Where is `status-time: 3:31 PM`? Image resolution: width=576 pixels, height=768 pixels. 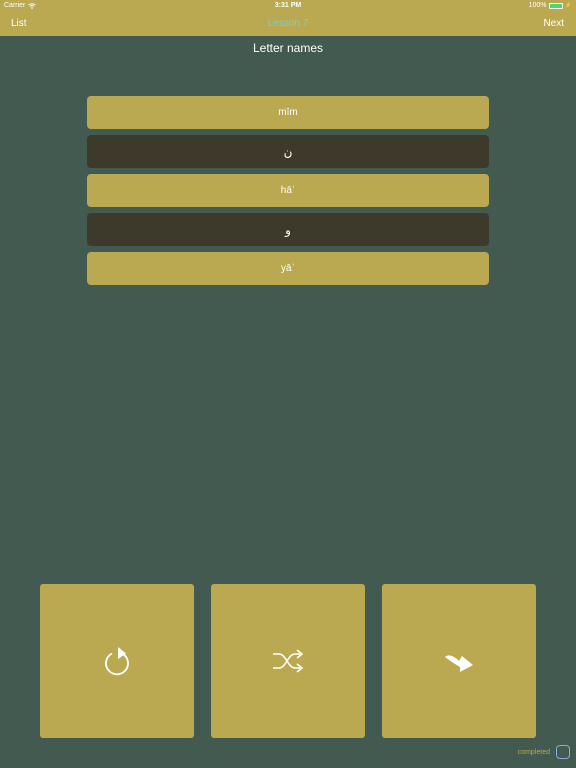 status-time: 3:31 PM is located at coordinates (288, 5).